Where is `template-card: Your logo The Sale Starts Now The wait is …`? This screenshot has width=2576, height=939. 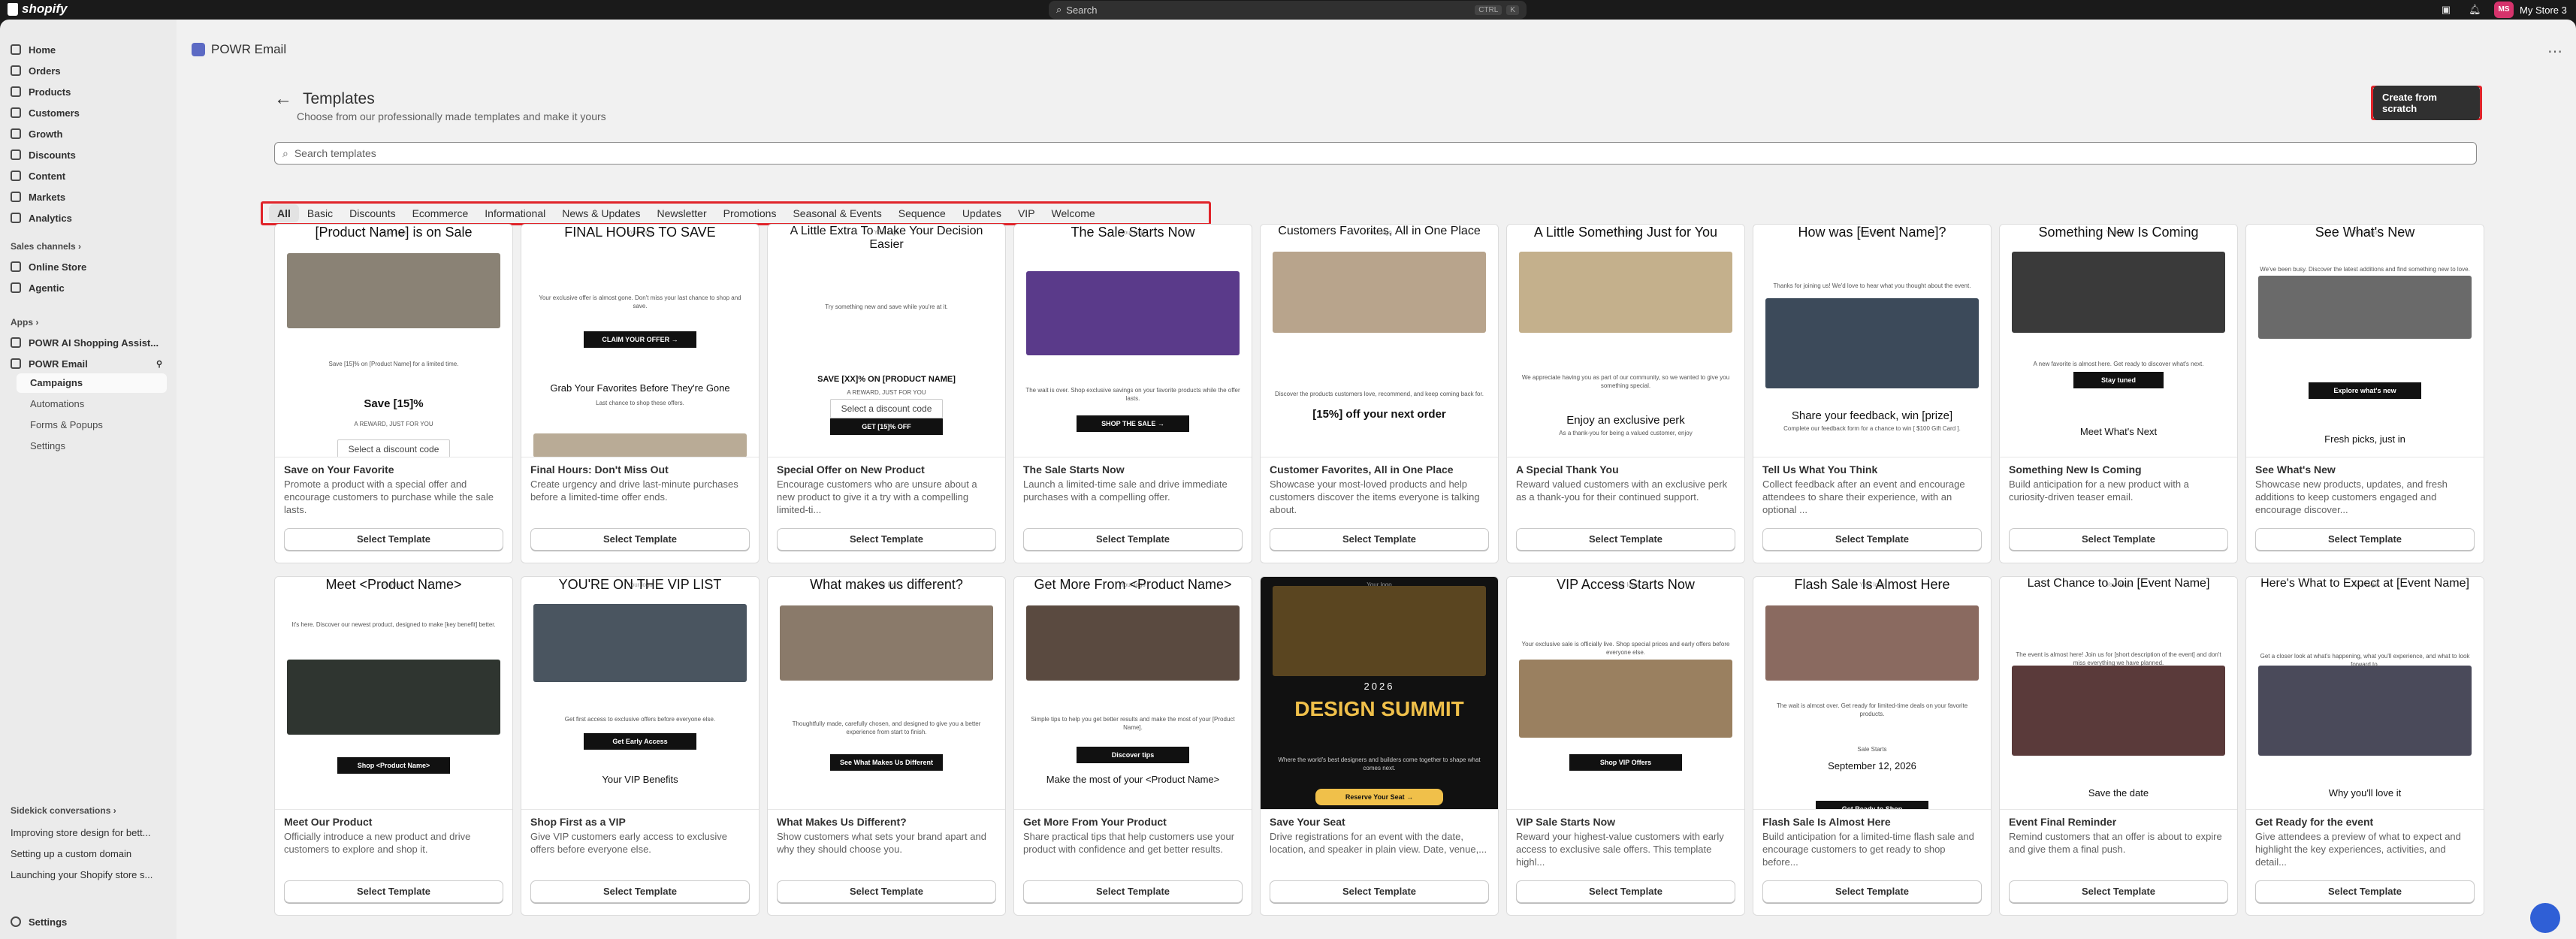
template-card: Your logo The Sale Starts Now The wait is … is located at coordinates (1132, 393).